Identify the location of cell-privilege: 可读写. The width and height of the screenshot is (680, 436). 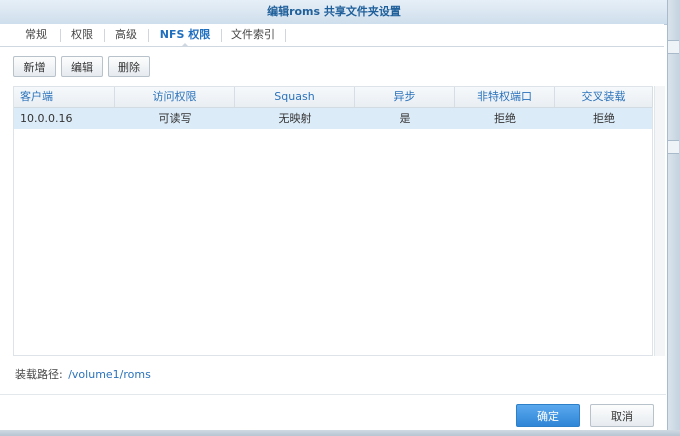
(175, 118).